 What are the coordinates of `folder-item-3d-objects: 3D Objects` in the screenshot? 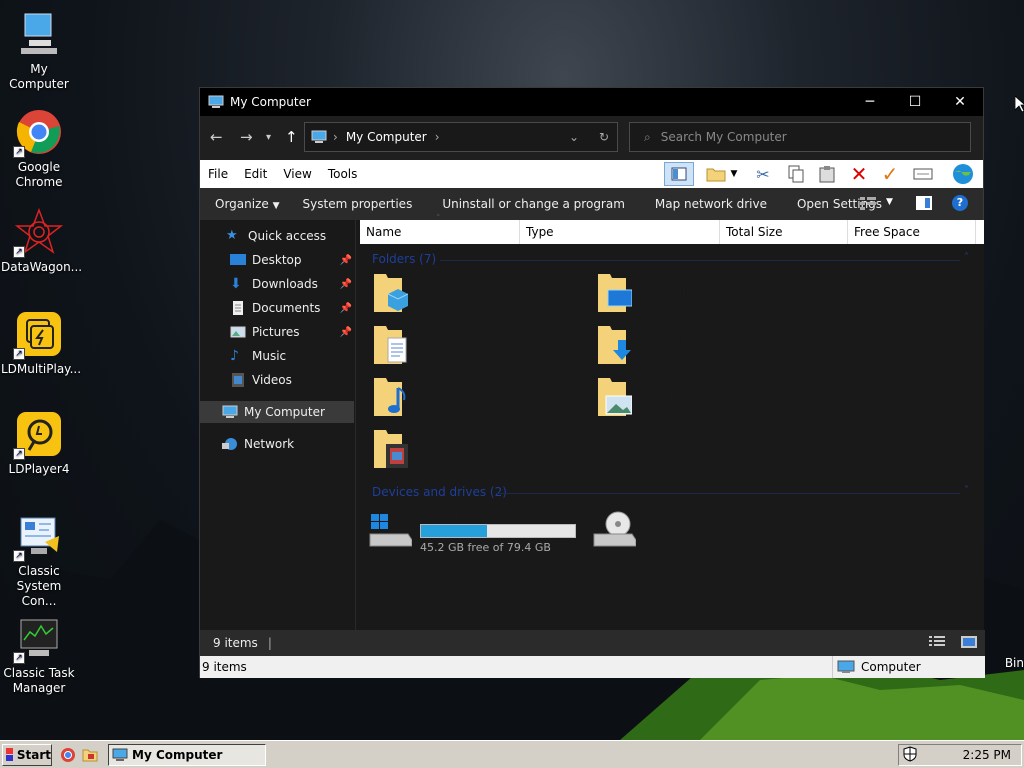 It's located at (482, 295).